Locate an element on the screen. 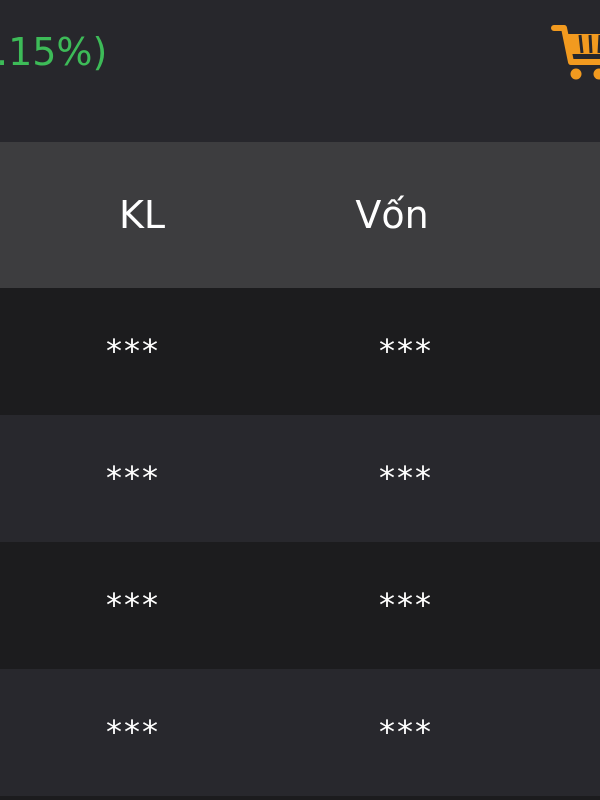 Image resolution: width=600 pixels, height=800 pixels. column-header-kl: KL is located at coordinates (142, 215).